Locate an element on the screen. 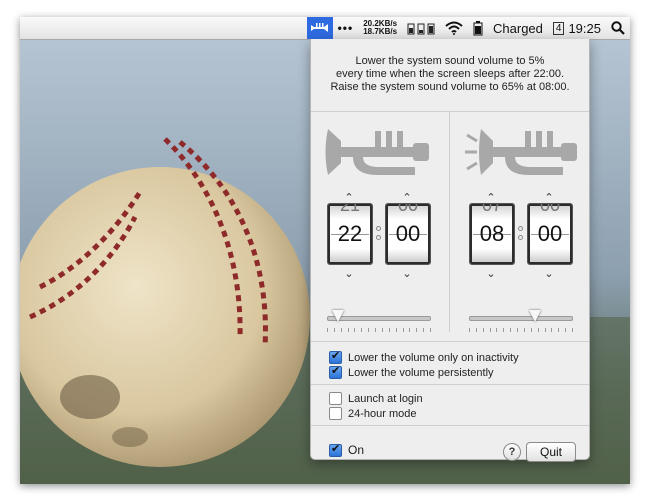 The width and height of the screenshot is (650, 504). ellipsis-icon: ••• is located at coordinates (346, 28).